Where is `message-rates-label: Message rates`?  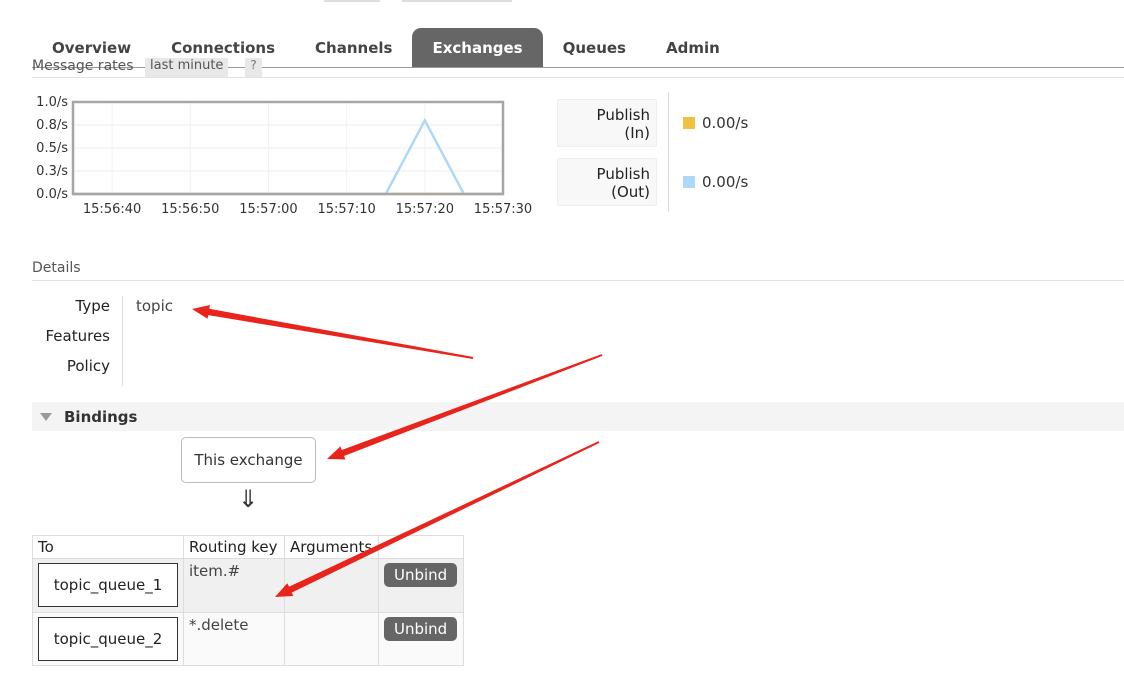
message-rates-label: Message rates is located at coordinates (83, 66).